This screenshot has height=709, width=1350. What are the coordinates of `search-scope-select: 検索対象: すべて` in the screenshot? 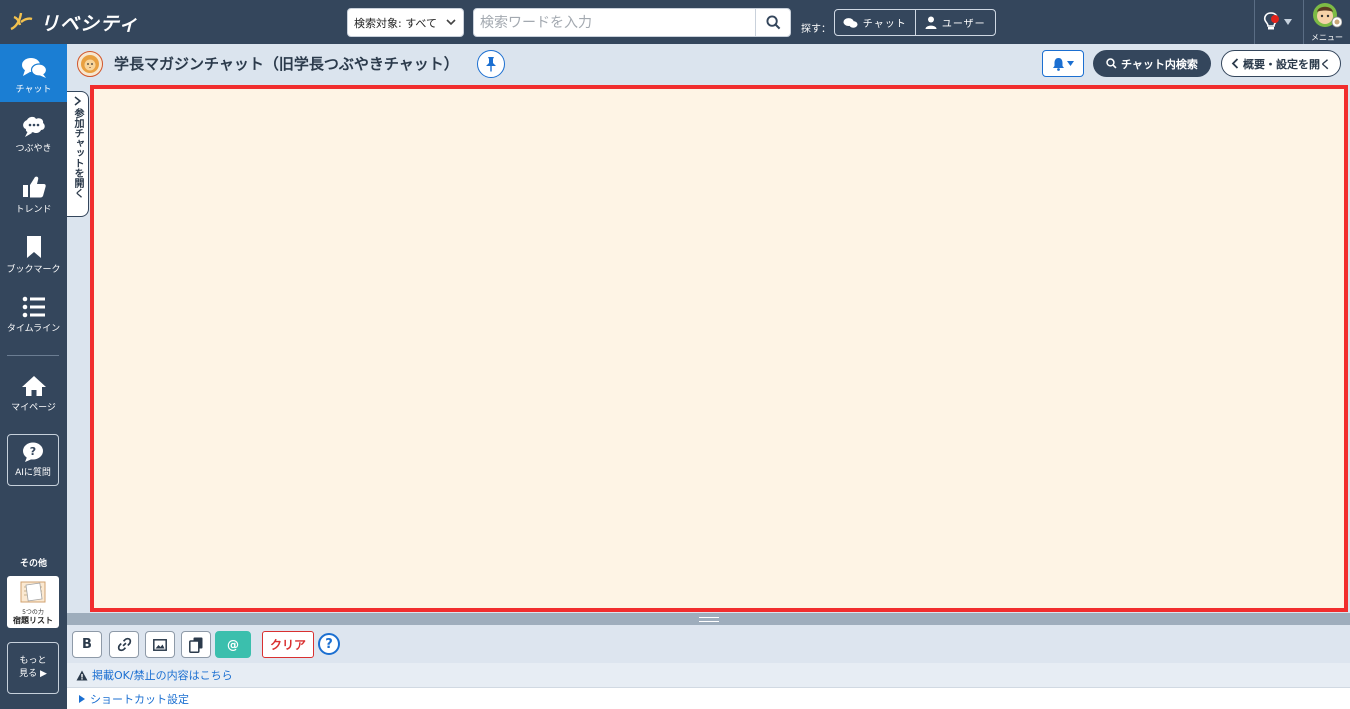 It's located at (405, 22).